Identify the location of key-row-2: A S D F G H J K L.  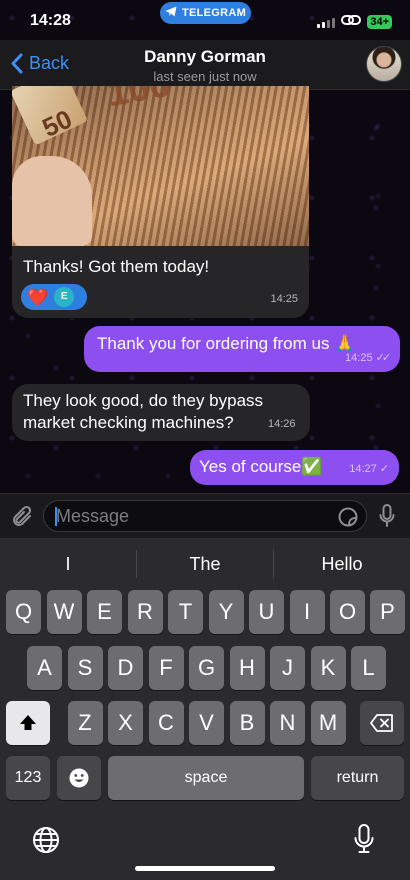
(205, 668).